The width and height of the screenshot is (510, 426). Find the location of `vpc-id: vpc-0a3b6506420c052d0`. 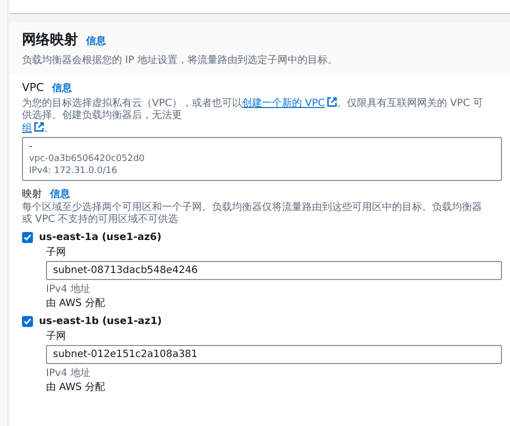

vpc-id: vpc-0a3b6506420c052d0 is located at coordinates (87, 158).